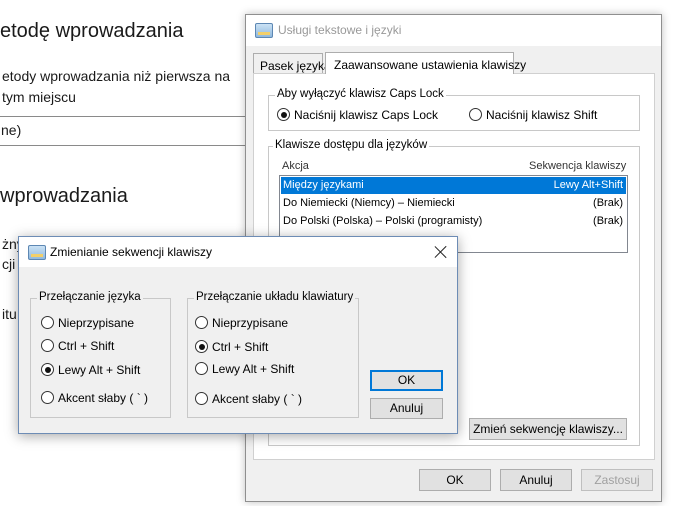 The width and height of the screenshot is (673, 506). I want to click on cancel-button: Anuluj, so click(536, 480).